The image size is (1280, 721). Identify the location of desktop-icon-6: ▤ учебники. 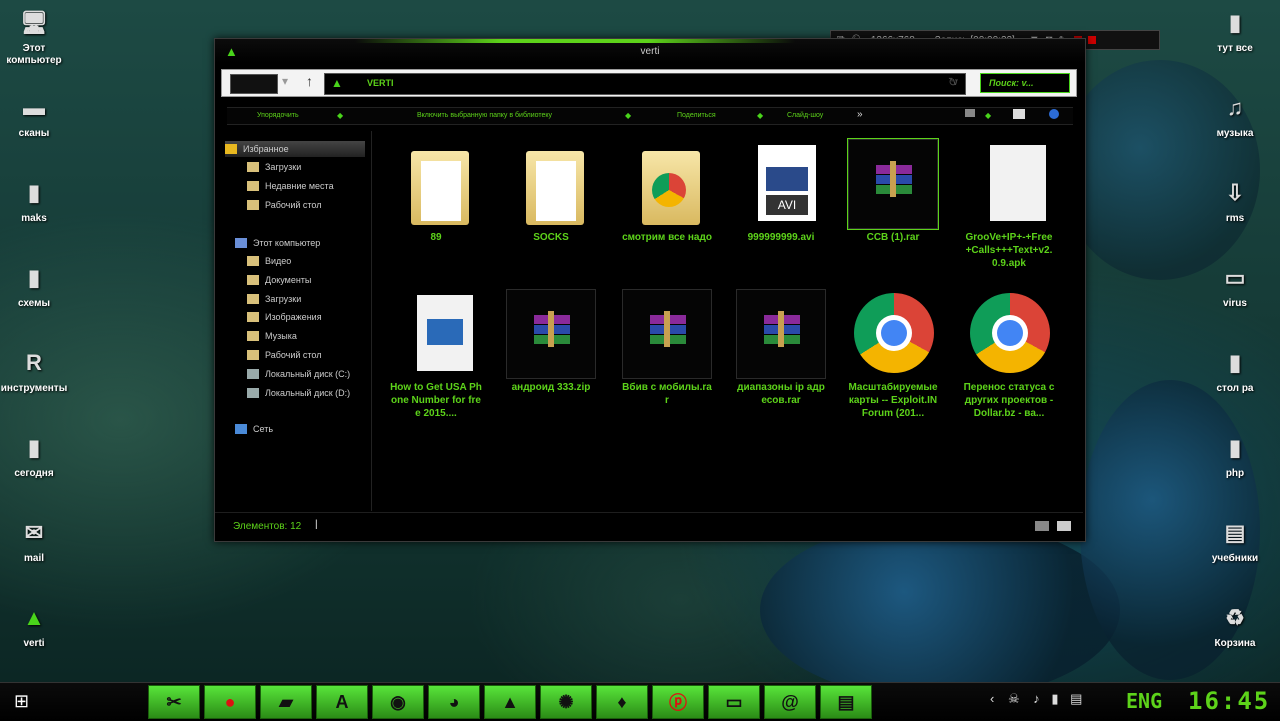
(1235, 540).